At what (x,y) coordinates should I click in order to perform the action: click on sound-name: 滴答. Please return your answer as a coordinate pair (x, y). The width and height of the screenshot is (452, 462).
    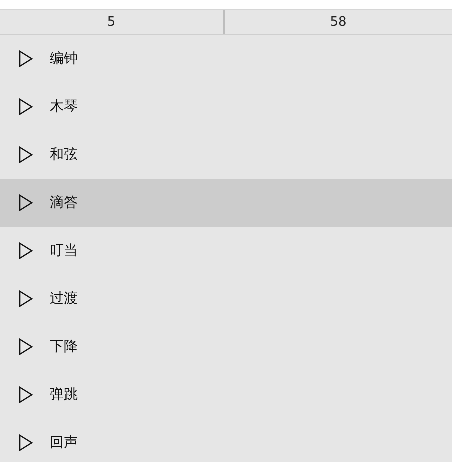
    Looking at the image, I should click on (64, 203).